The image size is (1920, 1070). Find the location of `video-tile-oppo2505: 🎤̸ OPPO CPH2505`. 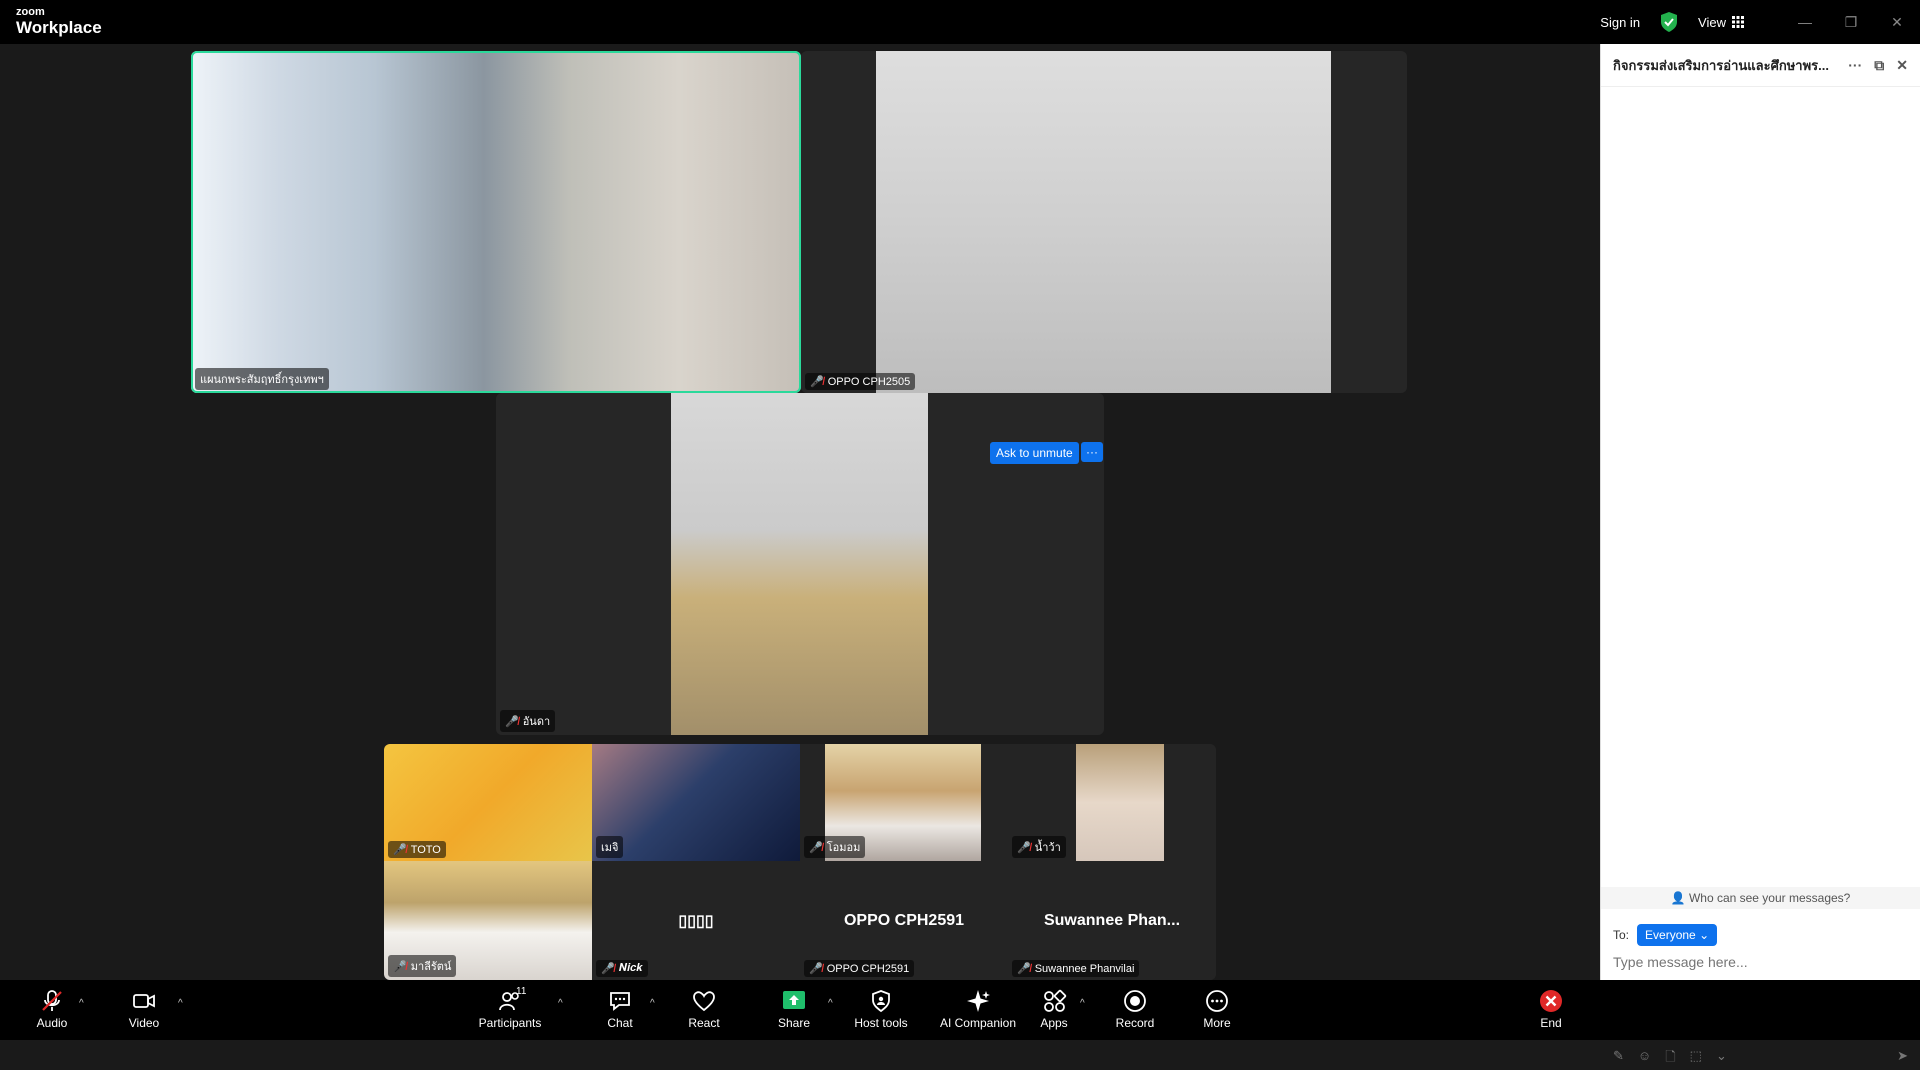

video-tile-oppo2505: 🎤̸ OPPO CPH2505 is located at coordinates (1104, 222).